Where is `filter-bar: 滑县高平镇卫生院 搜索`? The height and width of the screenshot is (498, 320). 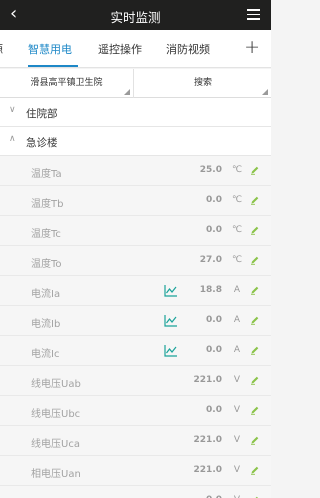 filter-bar: 滑县高平镇卫生院 搜索 is located at coordinates (135, 83).